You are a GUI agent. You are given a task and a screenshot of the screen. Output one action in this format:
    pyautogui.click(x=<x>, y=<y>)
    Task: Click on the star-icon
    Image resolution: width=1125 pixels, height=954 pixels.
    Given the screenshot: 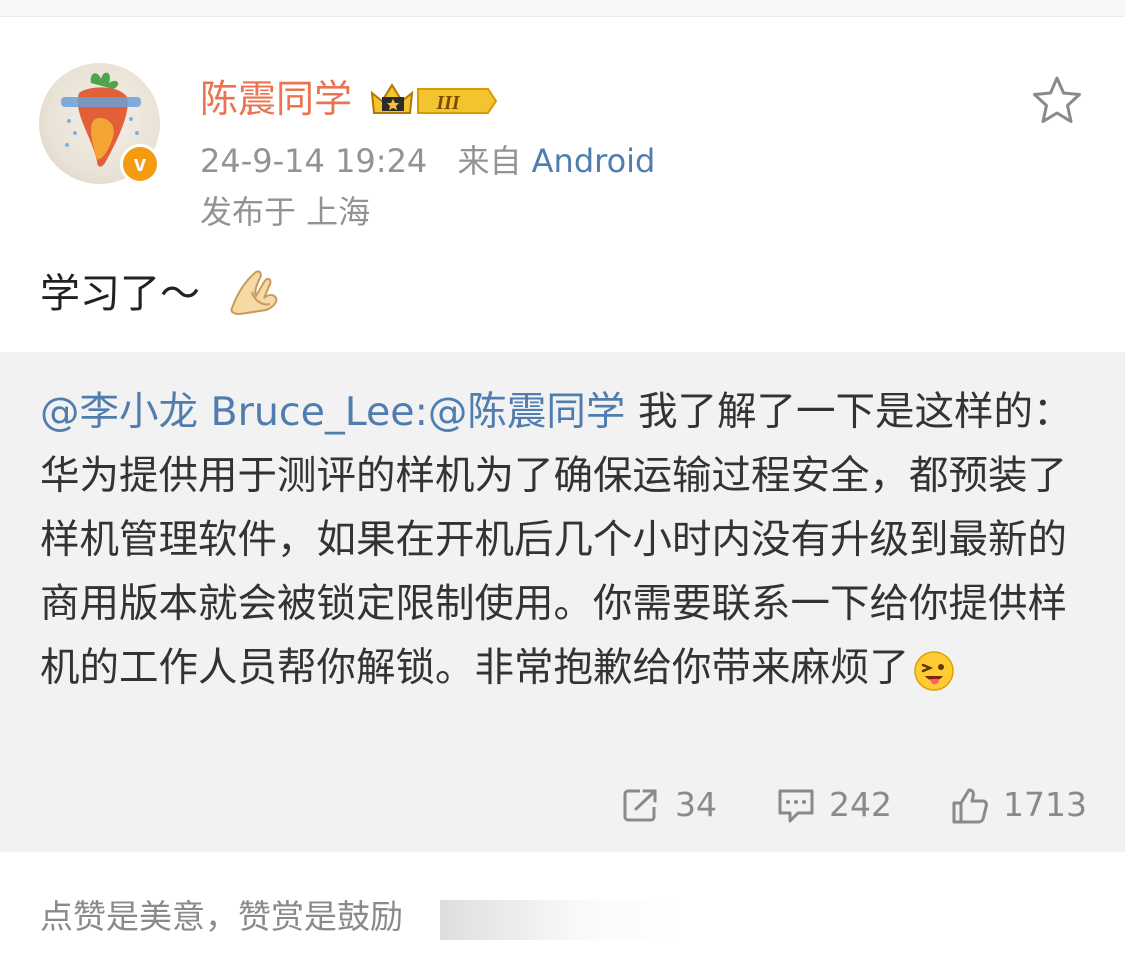 What is the action you would take?
    pyautogui.click(x=1057, y=101)
    